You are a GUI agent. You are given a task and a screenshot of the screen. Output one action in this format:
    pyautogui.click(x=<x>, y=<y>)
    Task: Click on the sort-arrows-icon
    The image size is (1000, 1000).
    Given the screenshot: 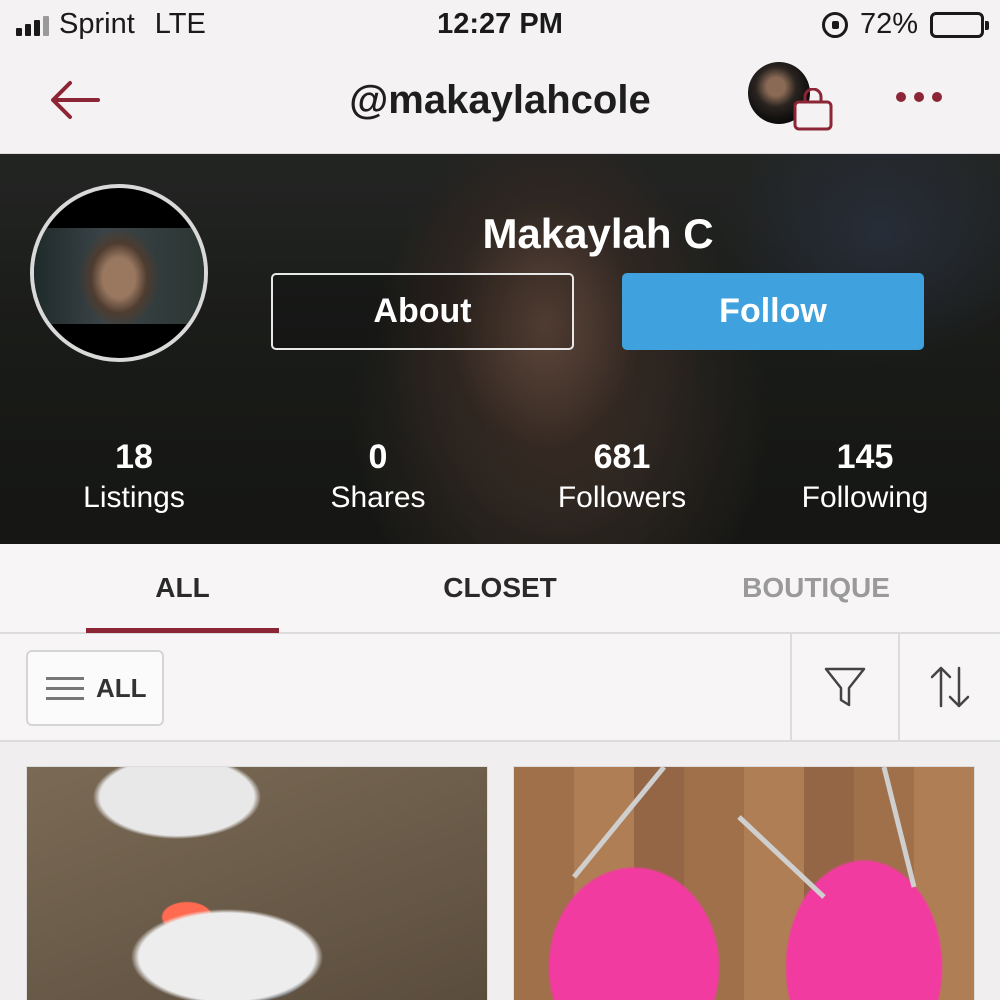 What is the action you would take?
    pyautogui.click(x=950, y=687)
    